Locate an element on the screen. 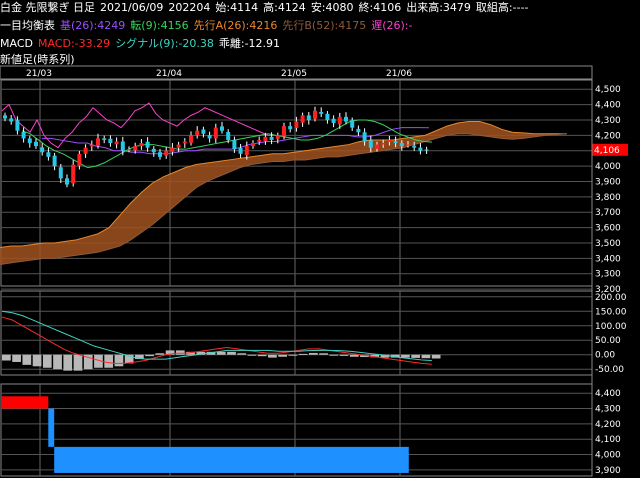 The height and width of the screenshot is (478, 640). last-price-label: 4,106 is located at coordinates (607, 151).